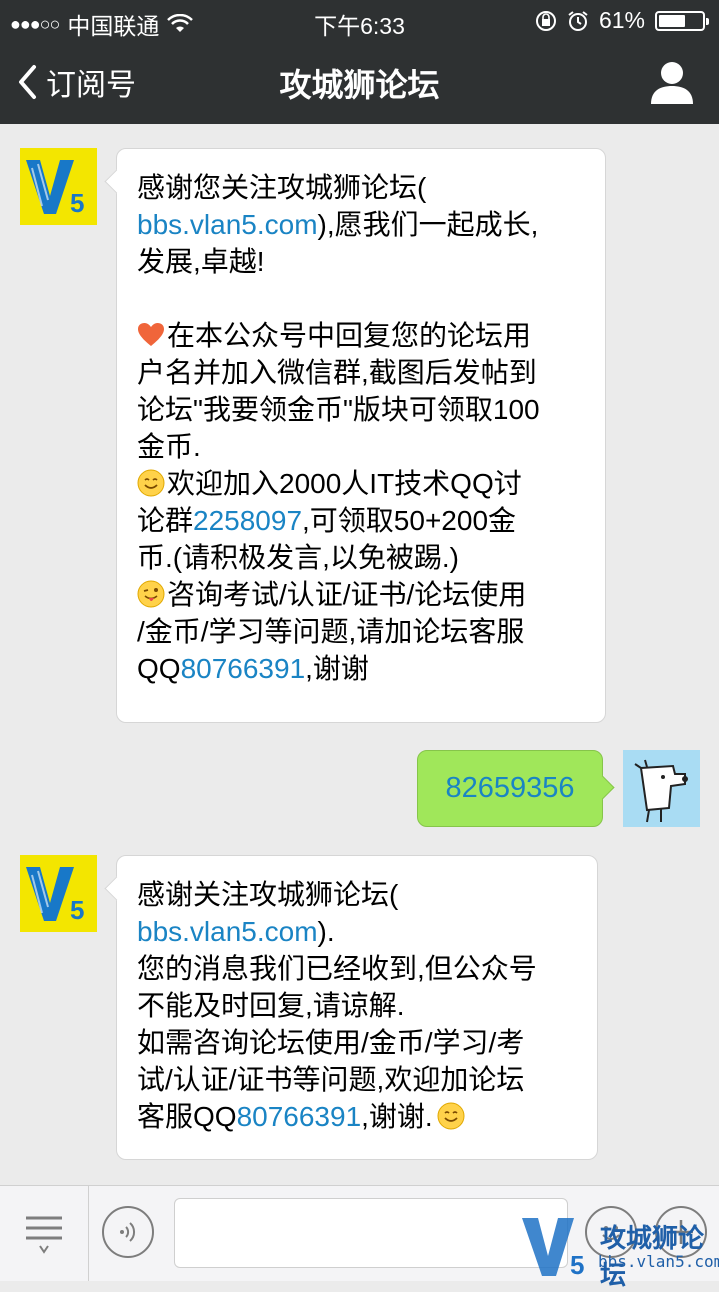 Image resolution: width=719 pixels, height=1292 pixels. I want to click on message-text: 感谢关注攻城狮论坛(, so click(268, 894).